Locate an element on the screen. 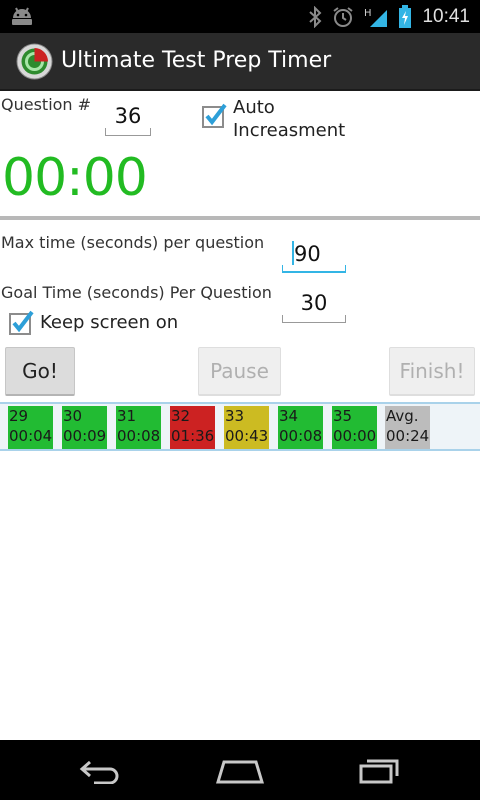 This screenshot has height=800, width=480. signal-icon: H is located at coordinates (376, 17).